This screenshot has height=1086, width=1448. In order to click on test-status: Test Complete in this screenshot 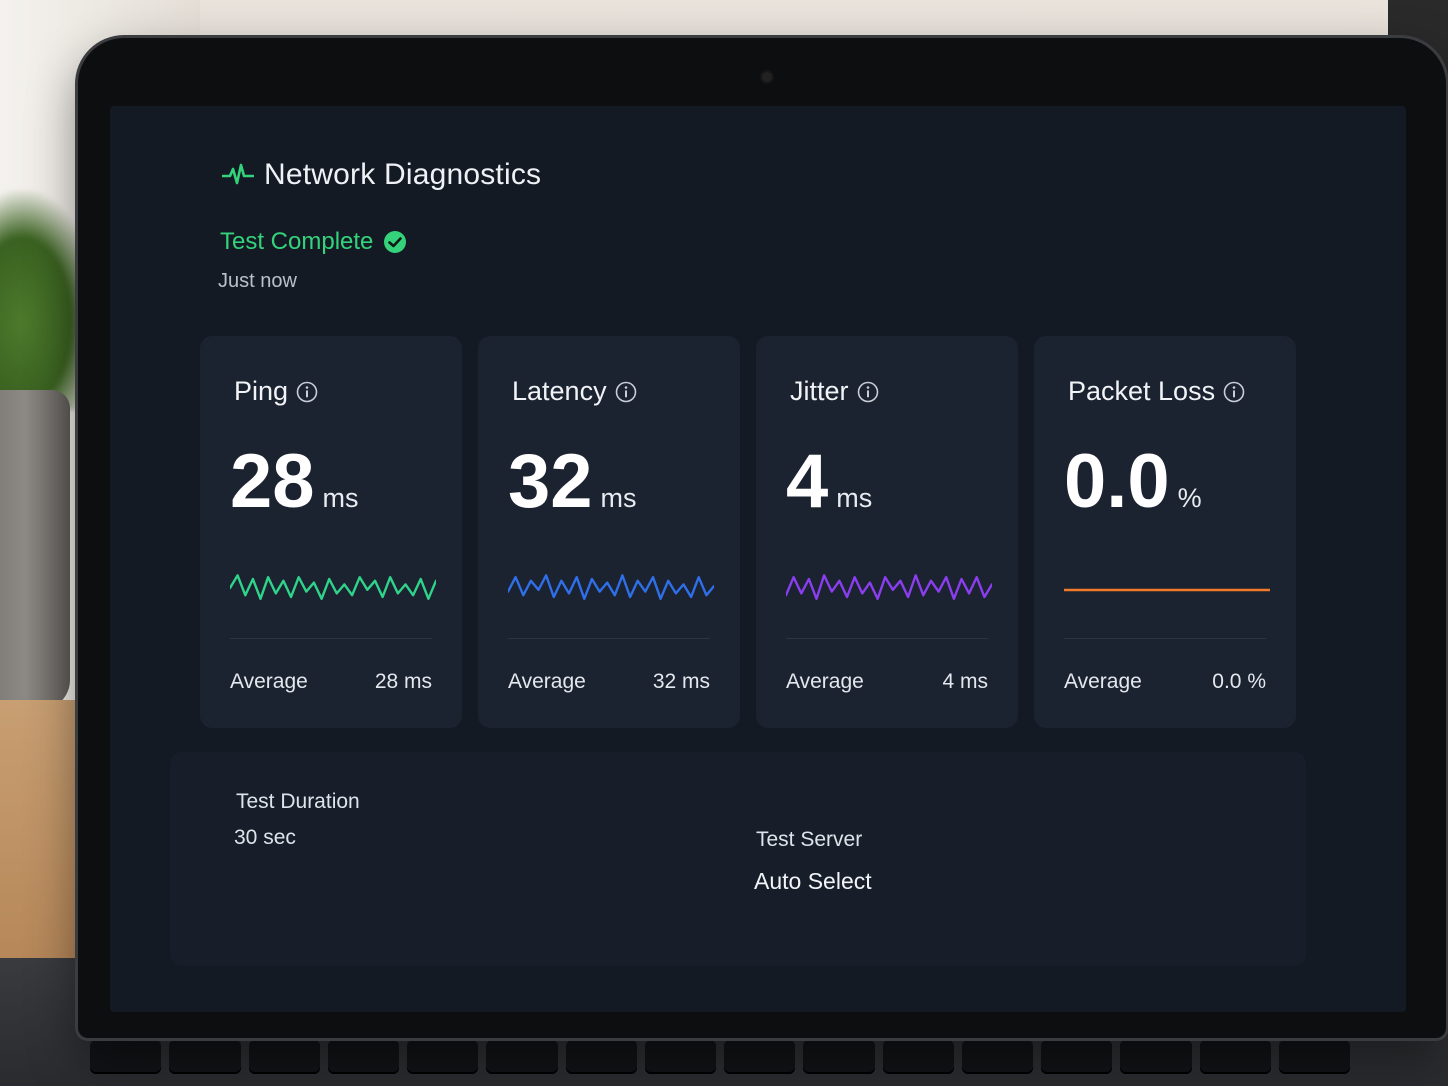, I will do `click(313, 242)`.